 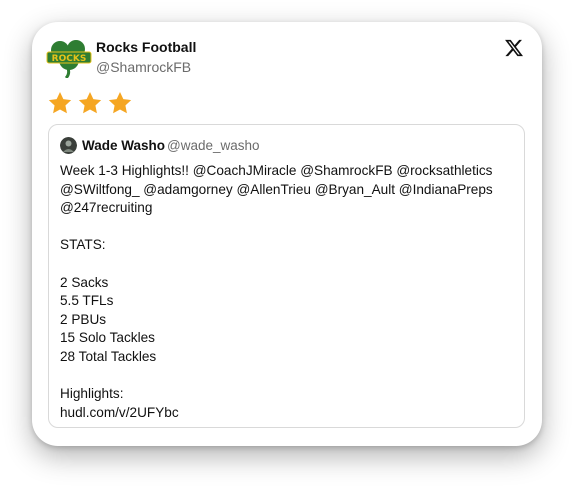 I want to click on post-line: Highlights:, so click(x=92, y=394).